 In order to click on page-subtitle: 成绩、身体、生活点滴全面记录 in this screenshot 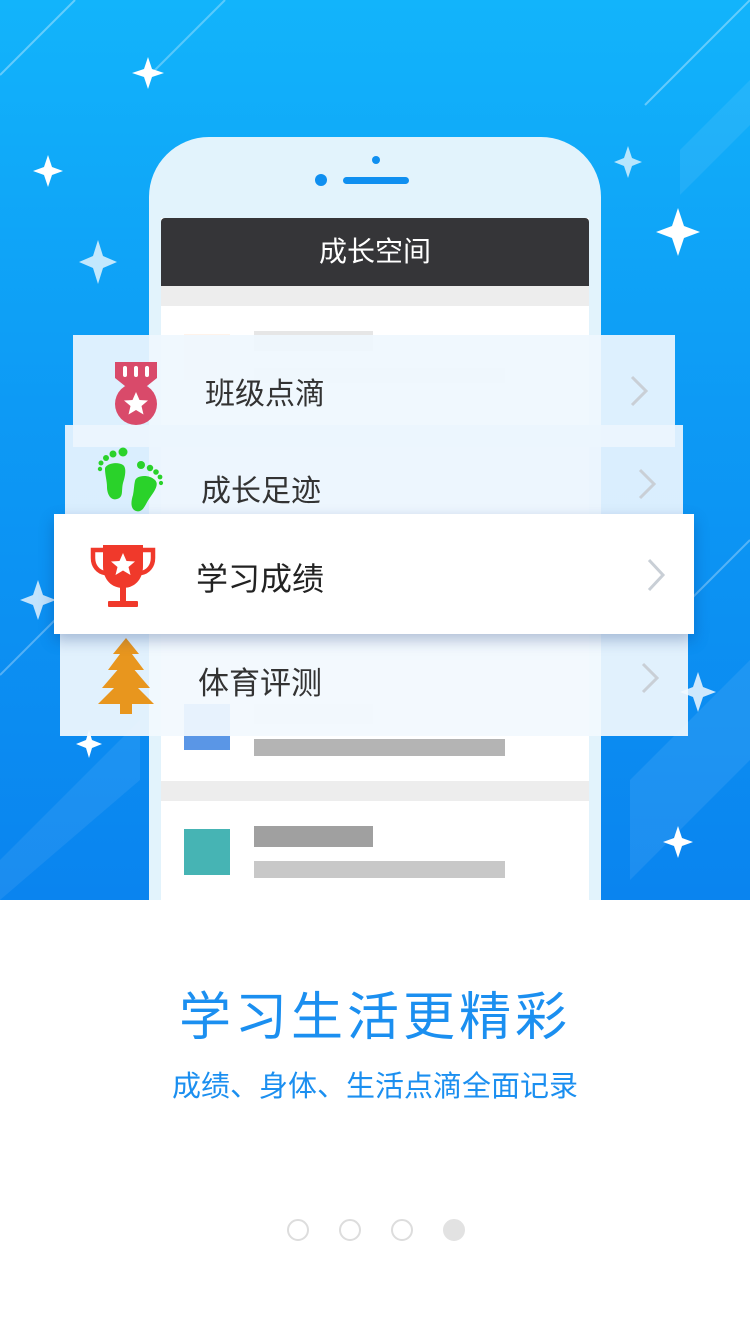, I will do `click(374, 1086)`.